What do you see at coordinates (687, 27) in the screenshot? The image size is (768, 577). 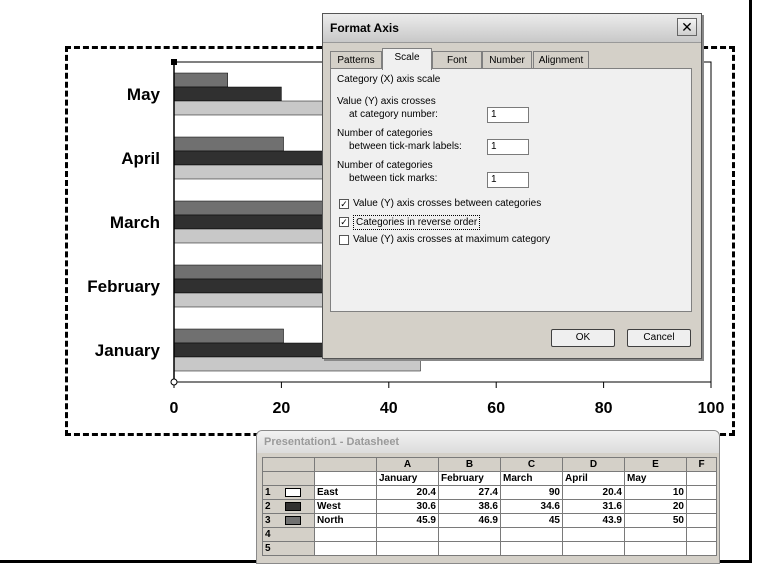 I see `close-icon: ✕` at bounding box center [687, 27].